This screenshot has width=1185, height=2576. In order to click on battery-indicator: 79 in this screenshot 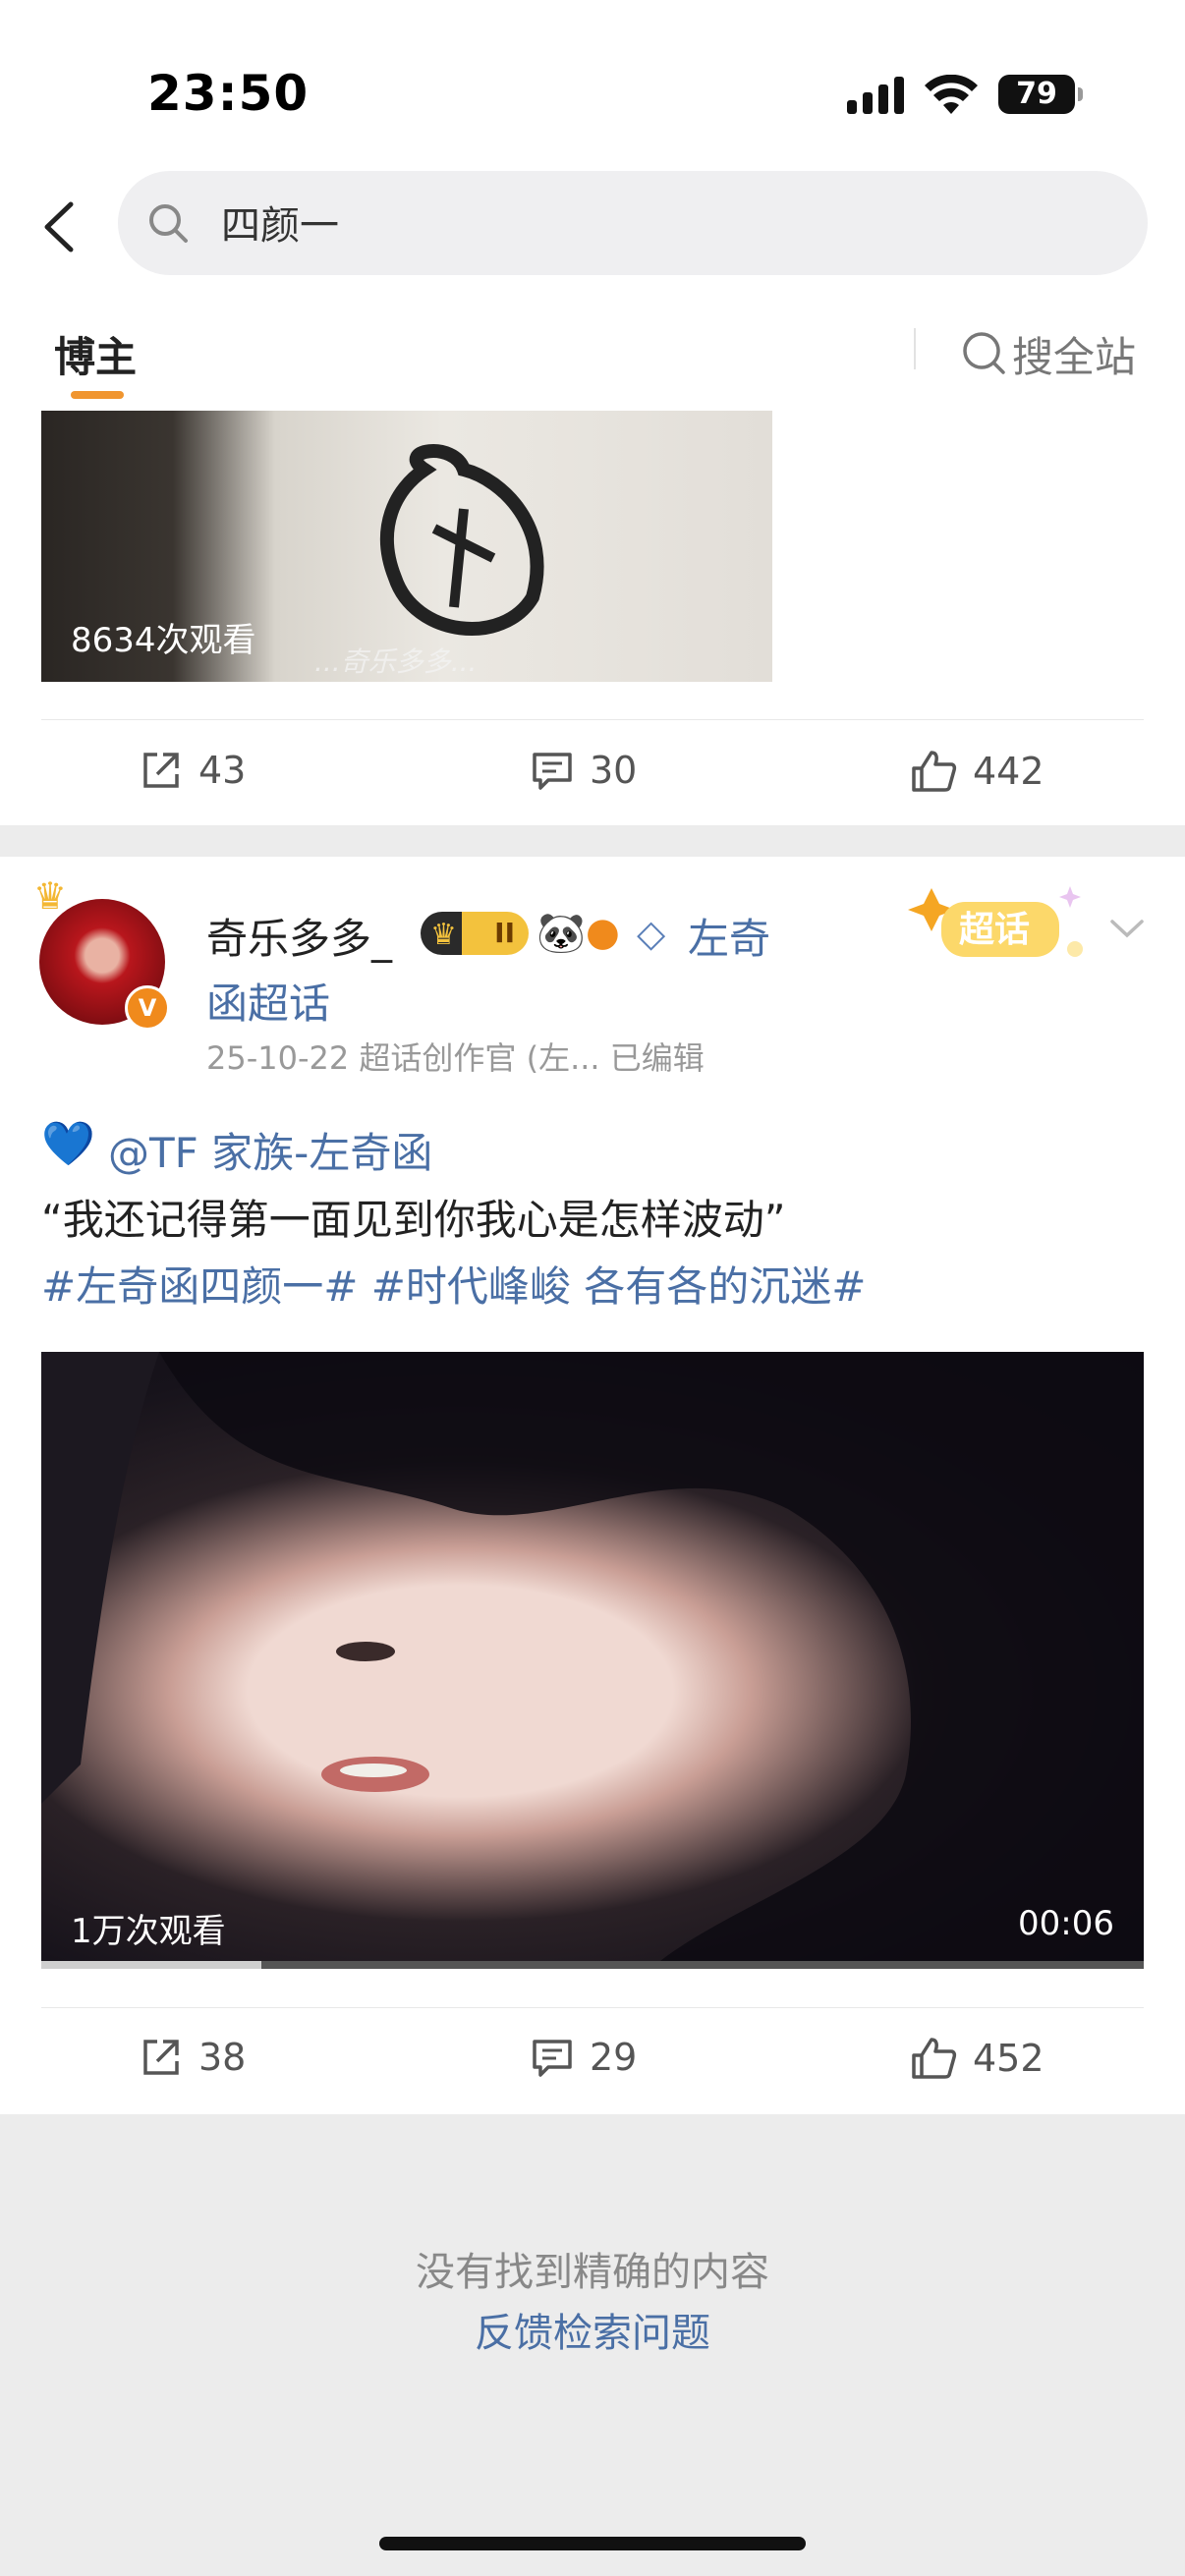, I will do `click(1041, 94)`.